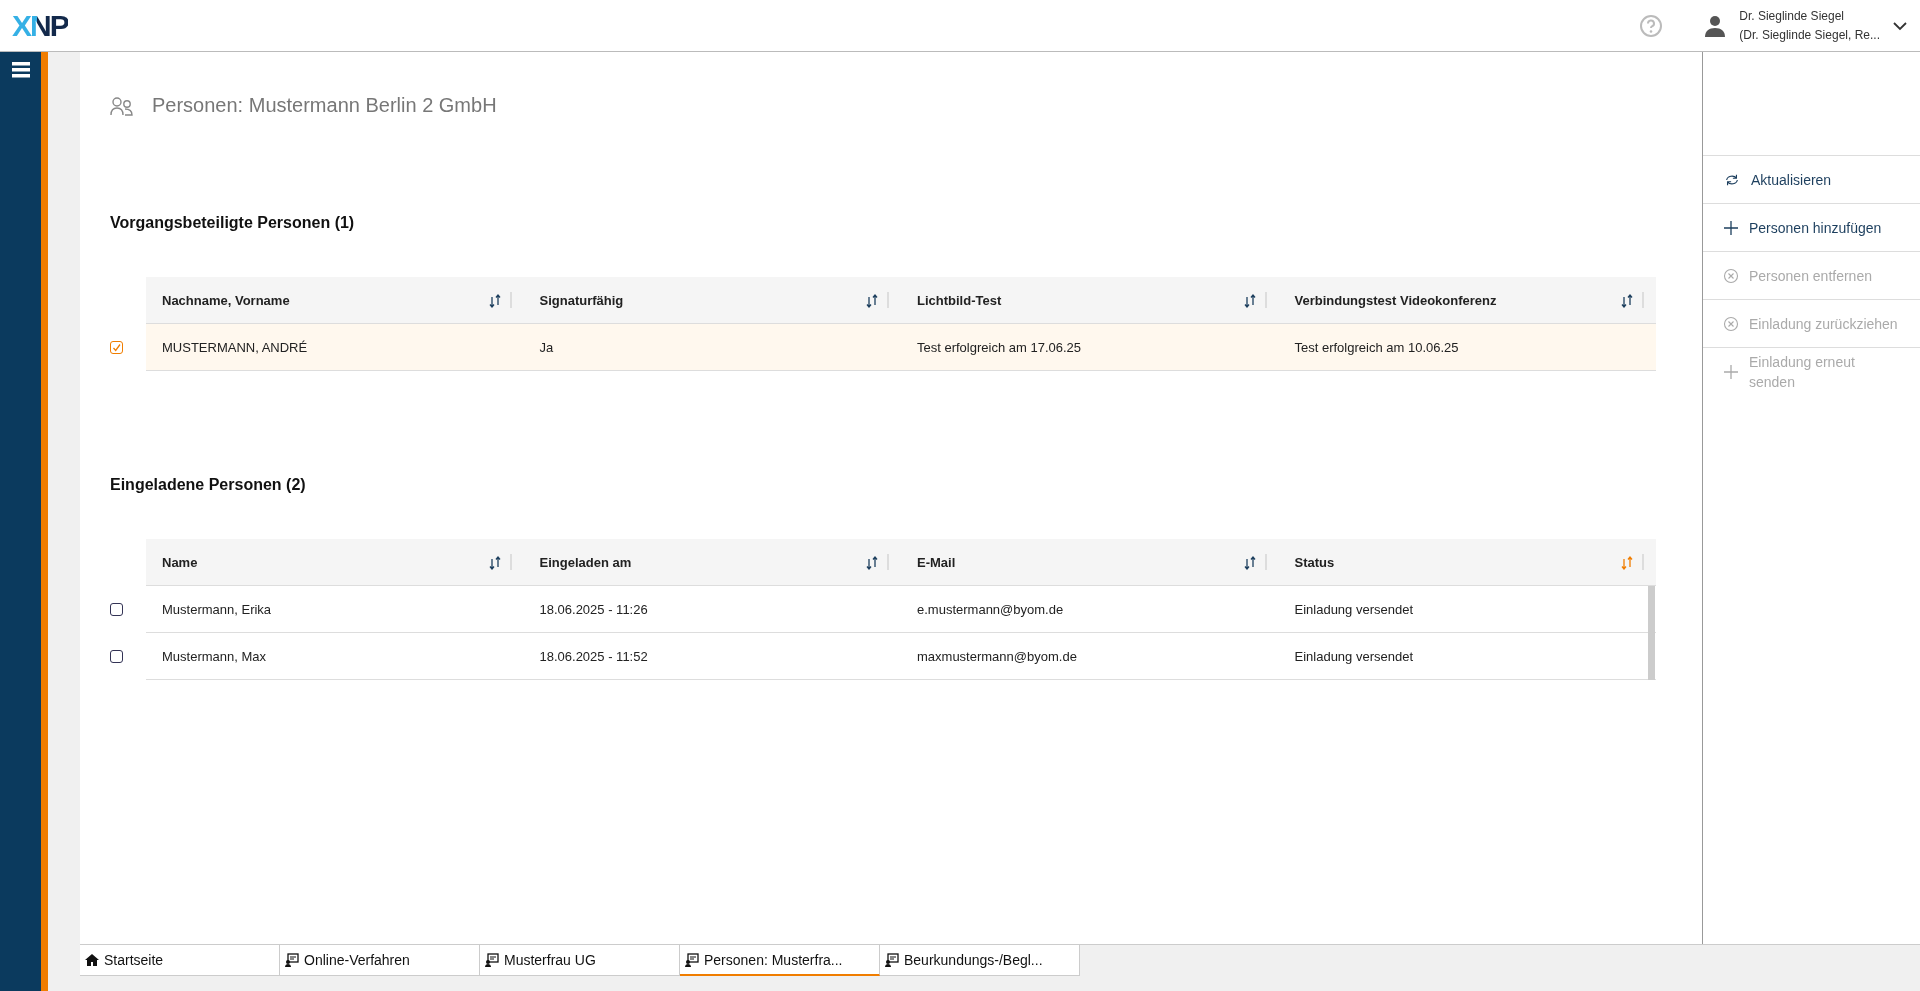 This screenshot has height=991, width=1920. What do you see at coordinates (999, 347) in the screenshot?
I see `table-cell-text: Test erfolgreich am 17.06.25` at bounding box center [999, 347].